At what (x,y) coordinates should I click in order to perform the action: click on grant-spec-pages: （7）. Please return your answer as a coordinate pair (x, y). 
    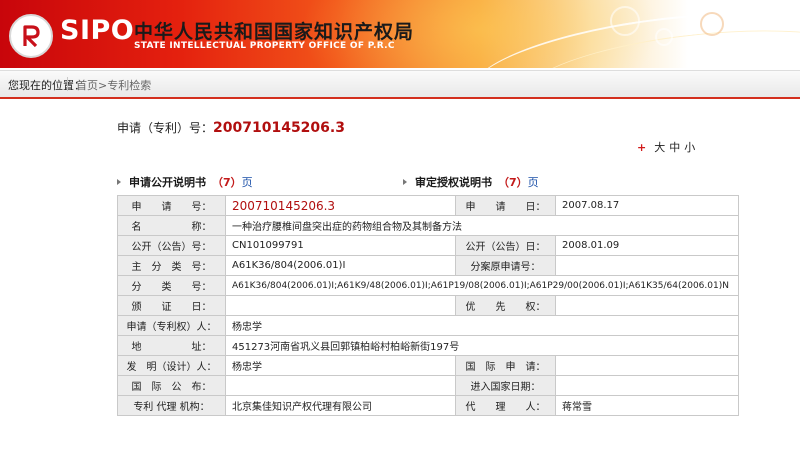
    Looking at the image, I should click on (513, 182).